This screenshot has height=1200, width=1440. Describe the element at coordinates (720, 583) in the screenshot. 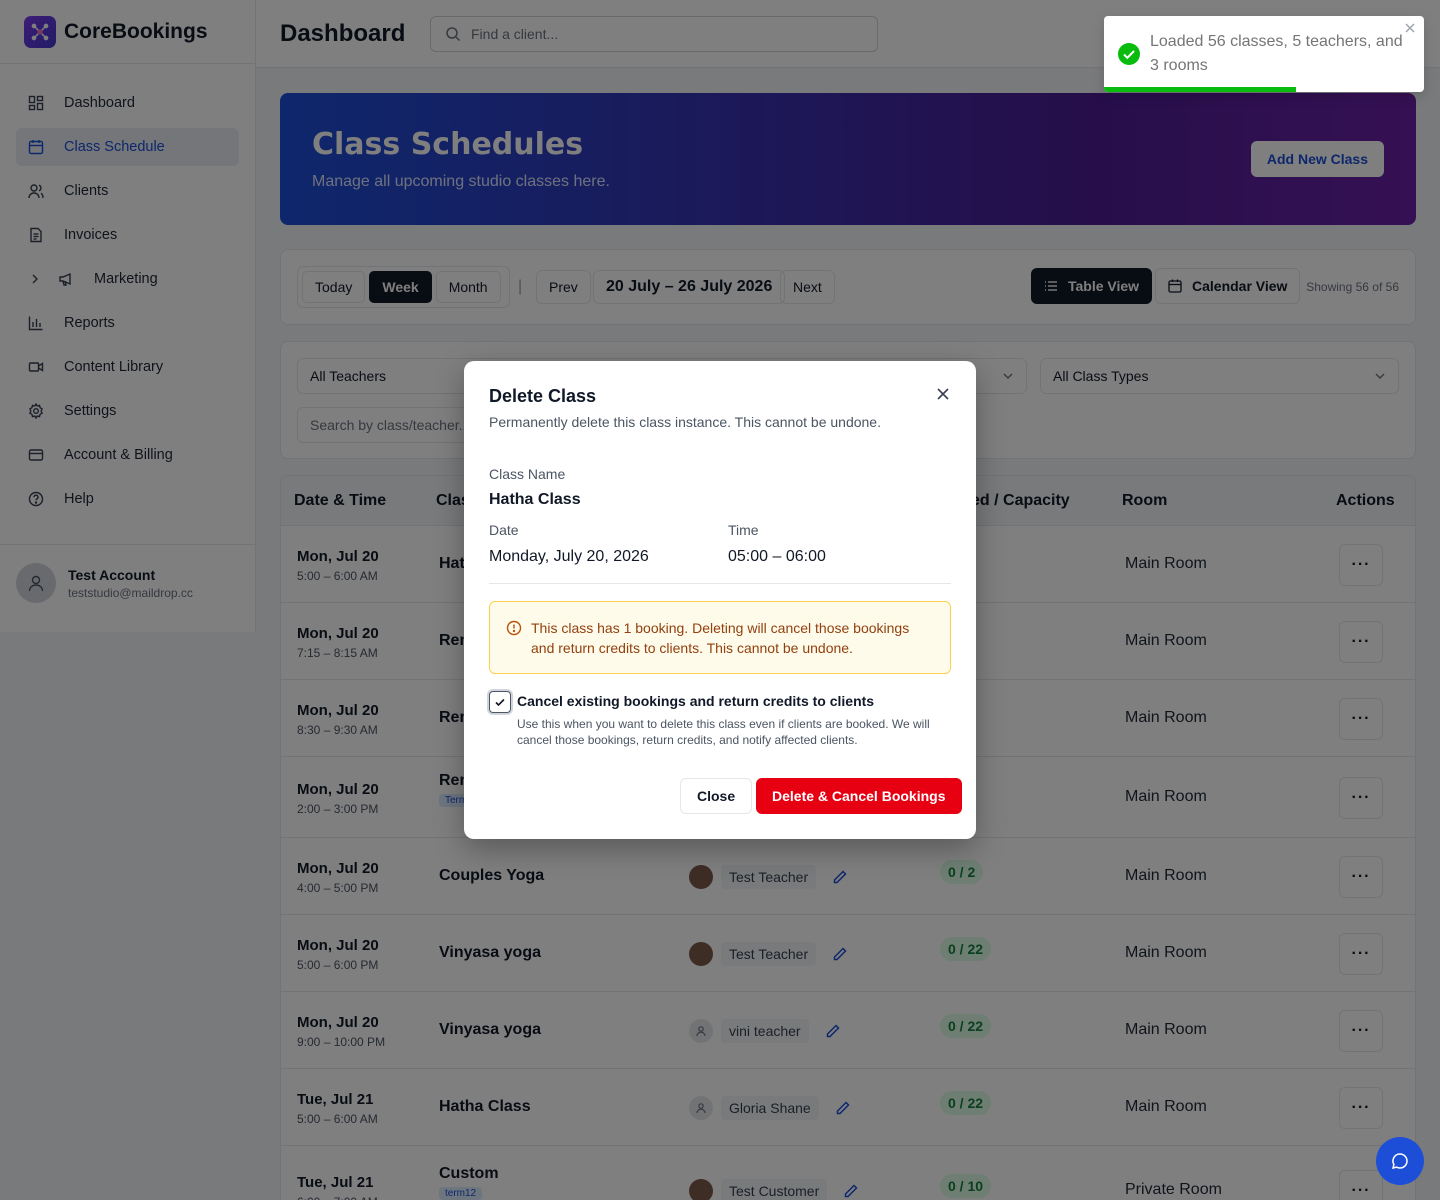

I see `dialog-divider` at that location.